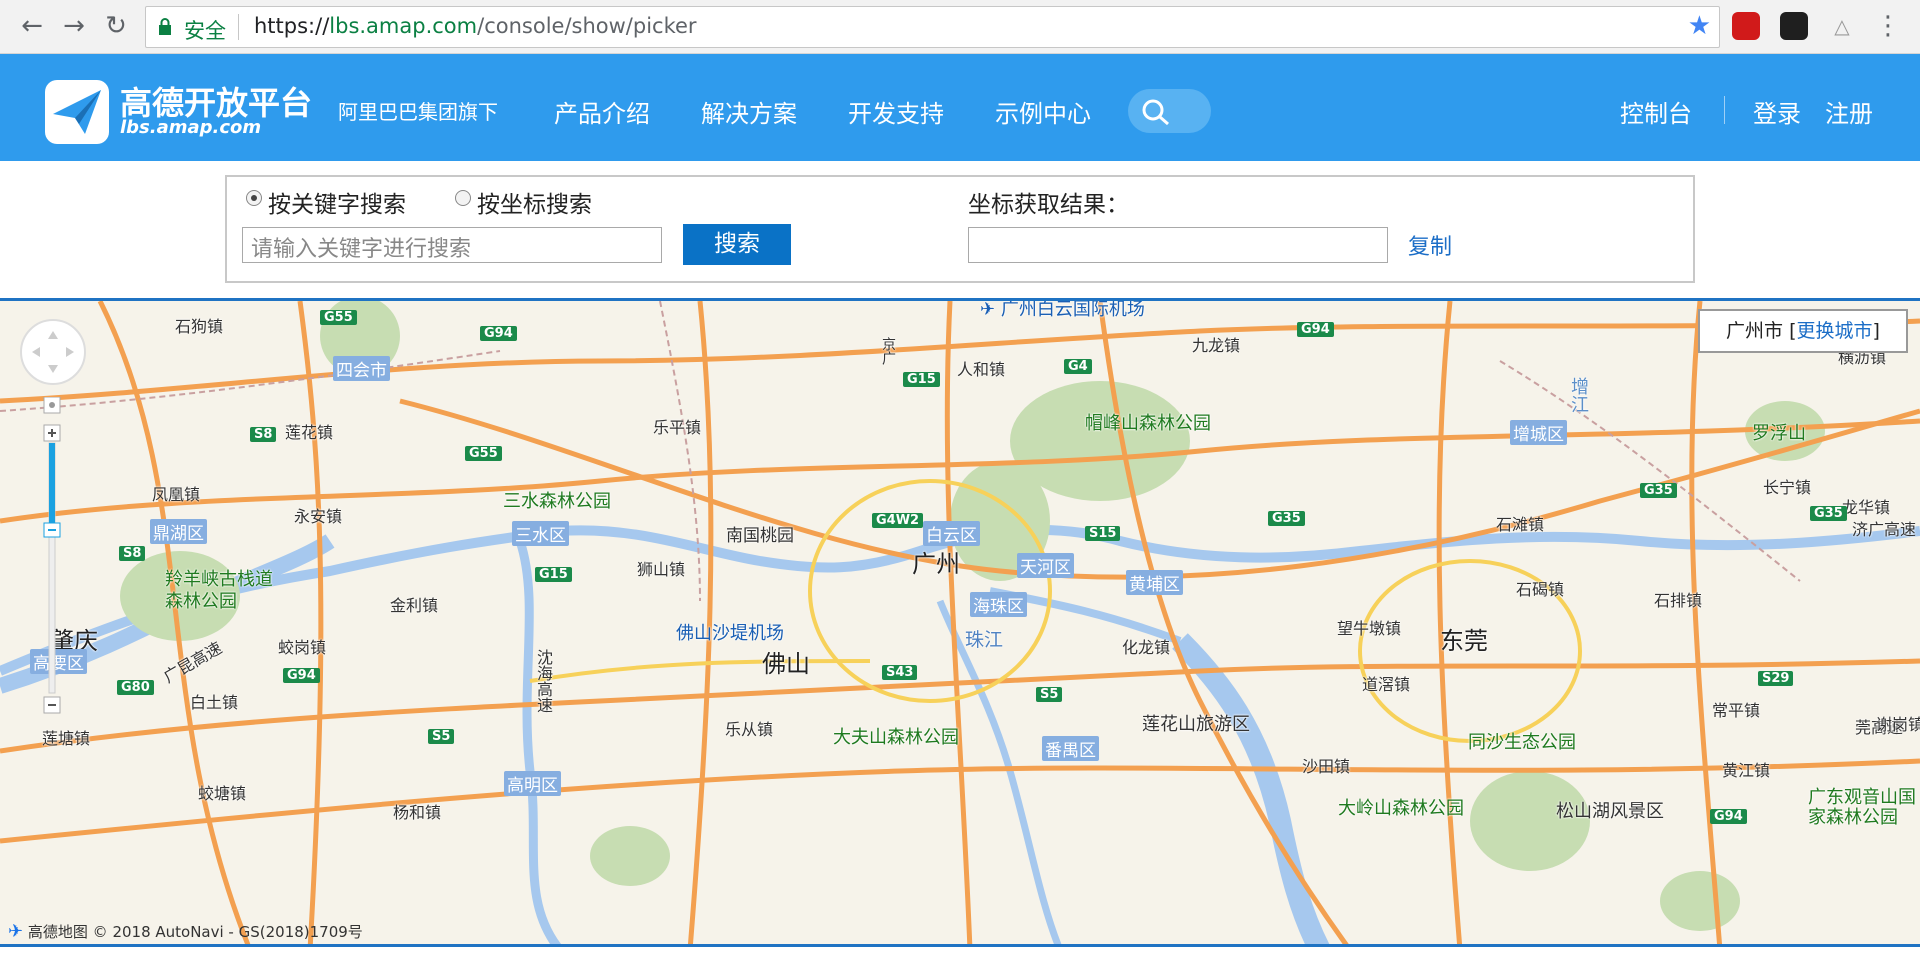 This screenshot has height=967, width=1920. I want to click on district-dinghu: 鼎湖区, so click(178, 531).